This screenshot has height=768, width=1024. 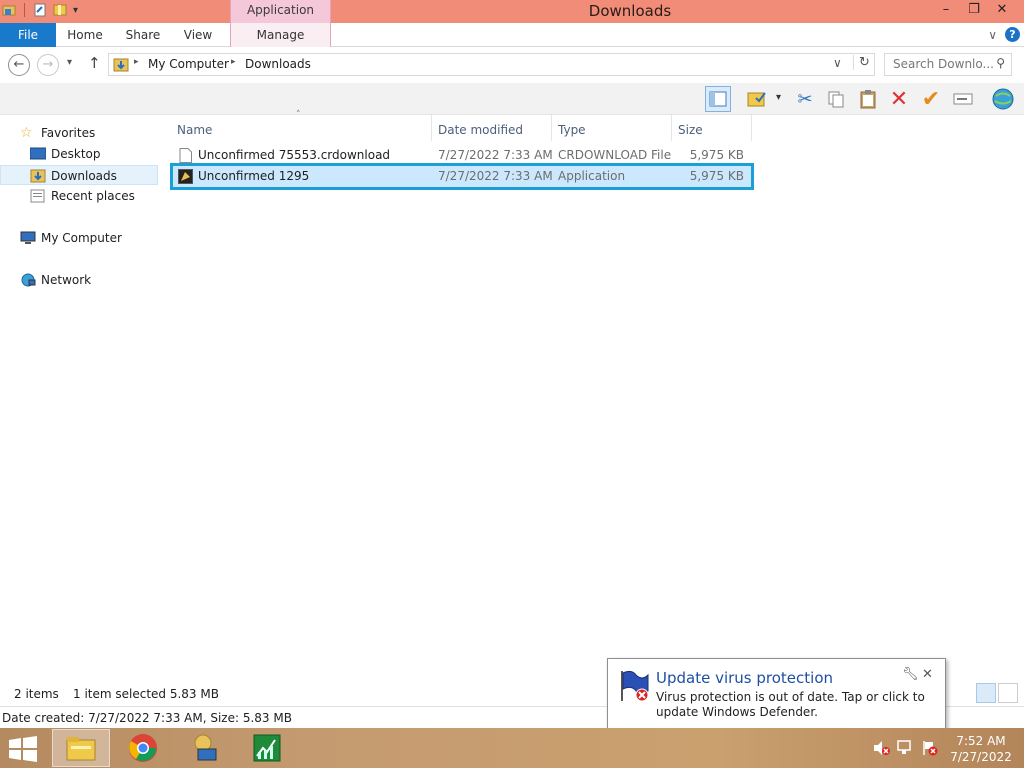 What do you see at coordinates (93, 196) in the screenshot?
I see `nav-recent-label: Recent places` at bounding box center [93, 196].